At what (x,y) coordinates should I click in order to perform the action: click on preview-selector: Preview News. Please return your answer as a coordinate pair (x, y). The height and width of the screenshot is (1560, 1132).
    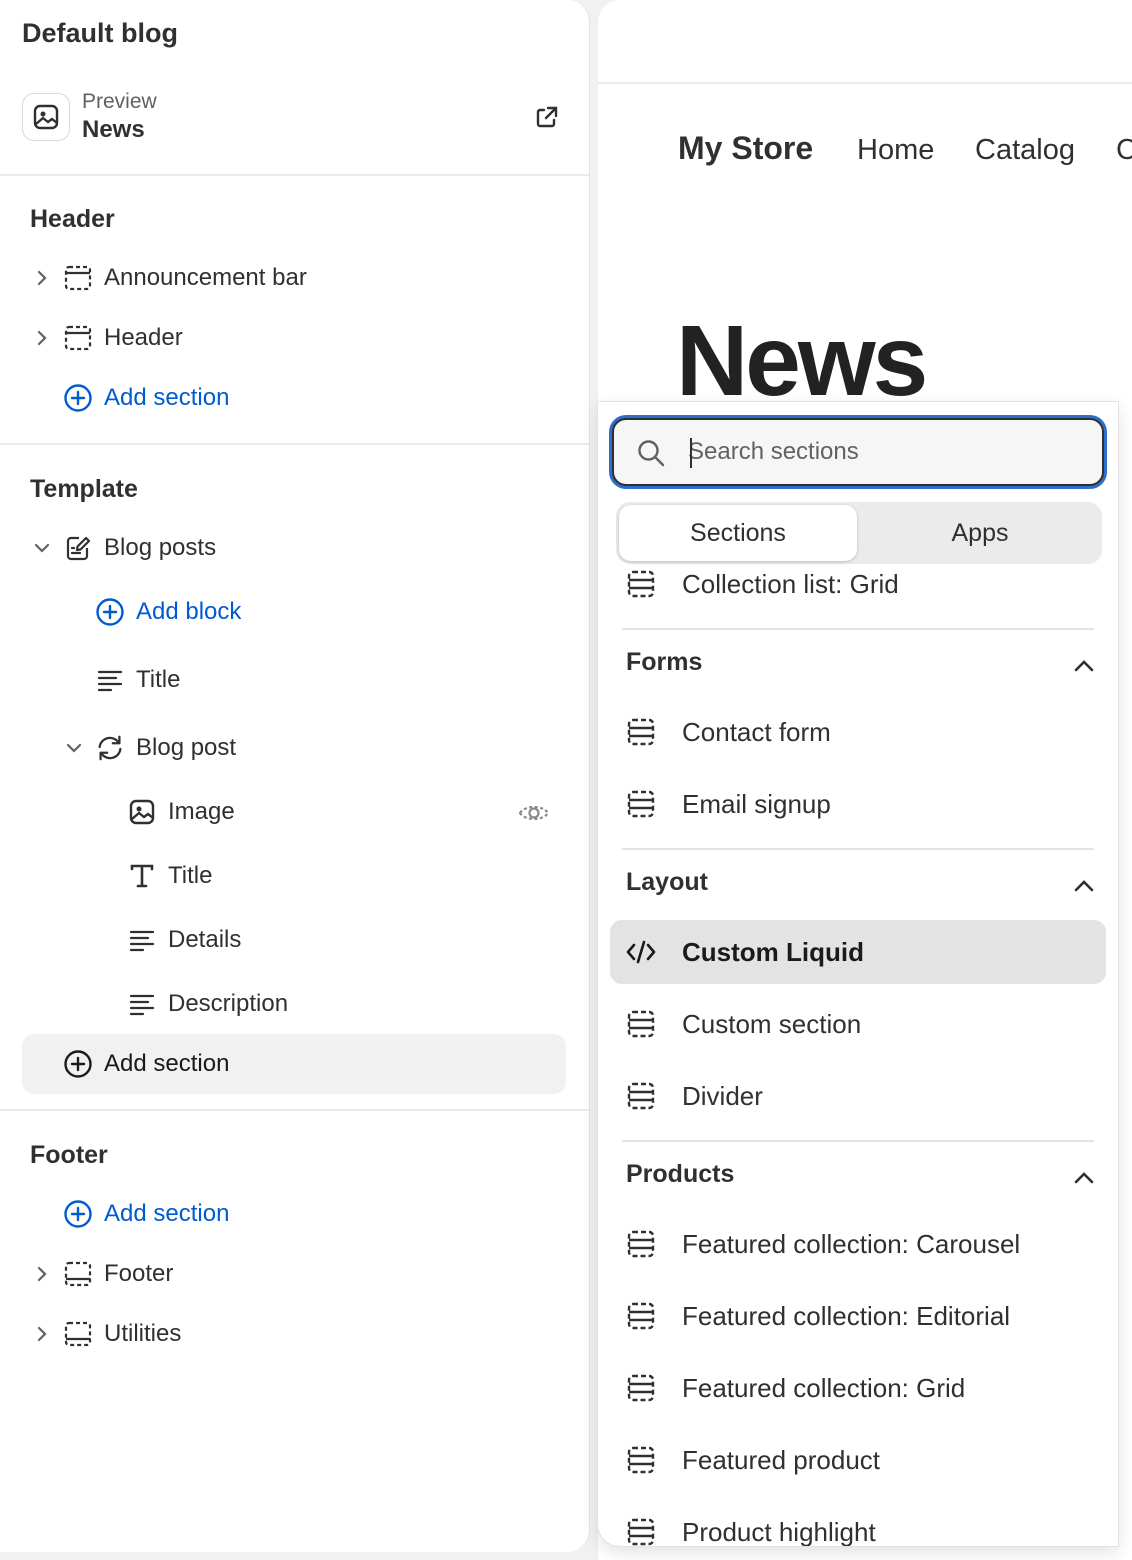
    Looking at the image, I should click on (296, 120).